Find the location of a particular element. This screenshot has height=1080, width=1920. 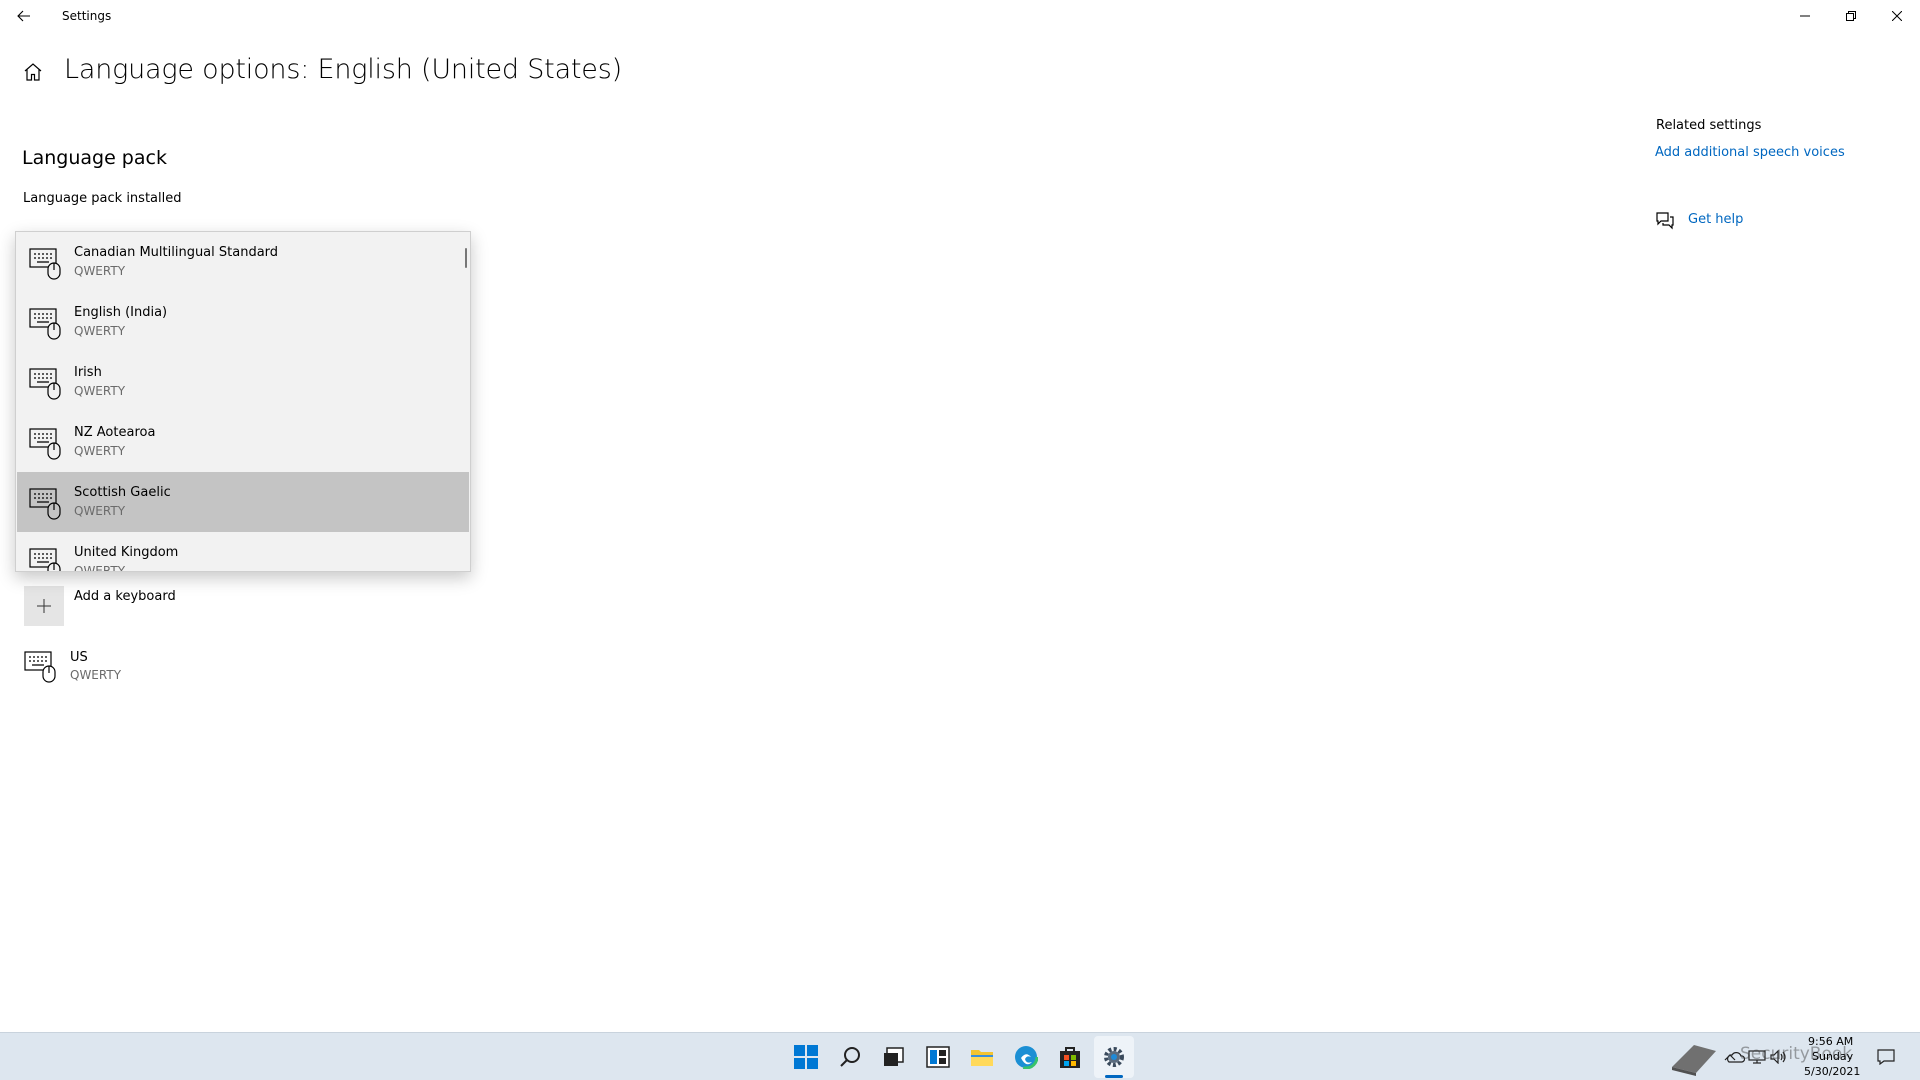

related-settings-heading: Related settings is located at coordinates (1709, 125).